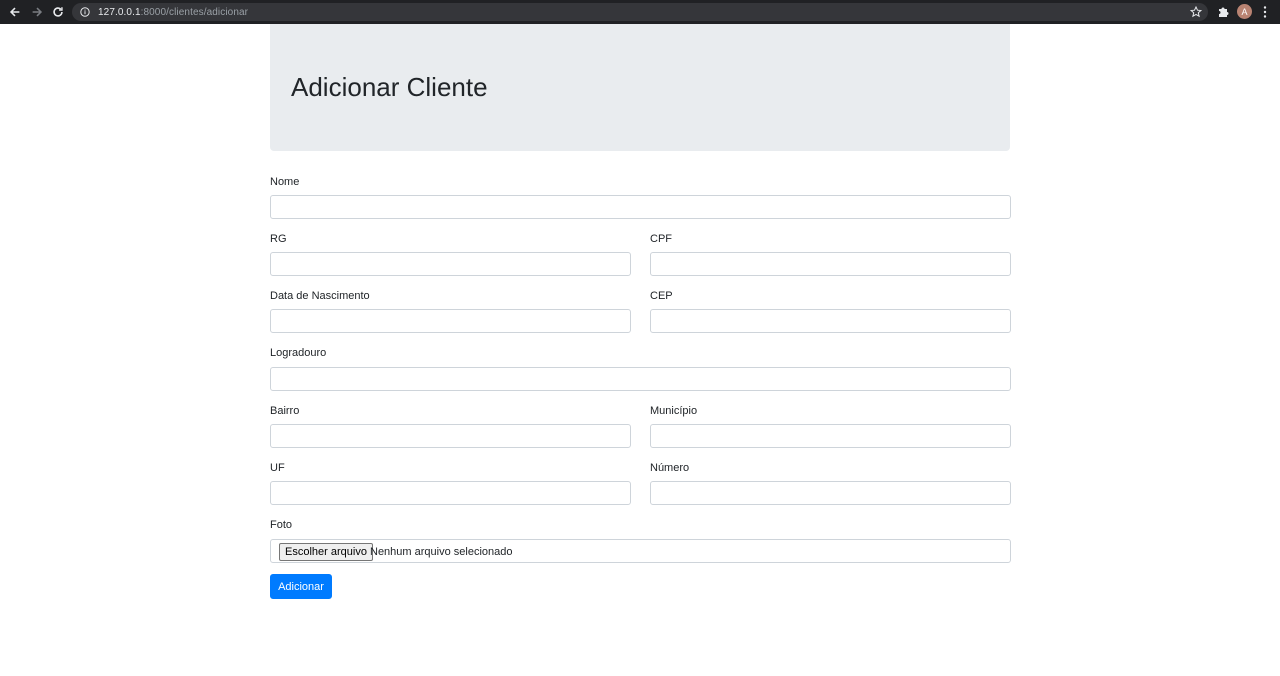  What do you see at coordinates (15, 12) in the screenshot?
I see `back-arrow-icon` at bounding box center [15, 12].